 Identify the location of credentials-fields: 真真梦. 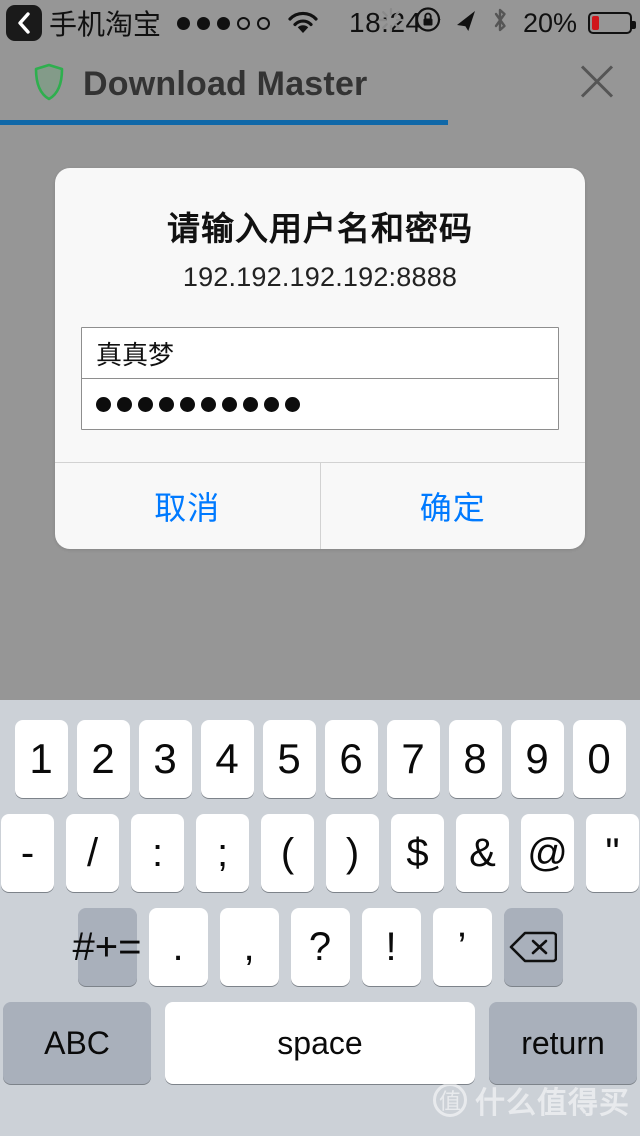
(320, 378).